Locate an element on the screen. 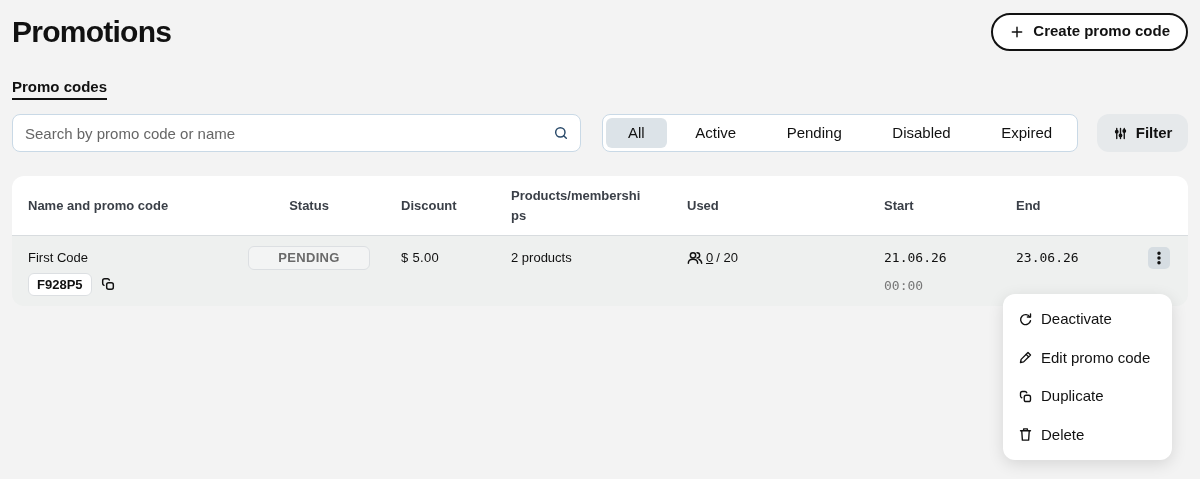 This screenshot has width=1200, height=479. pencil-icon is located at coordinates (1025, 358).